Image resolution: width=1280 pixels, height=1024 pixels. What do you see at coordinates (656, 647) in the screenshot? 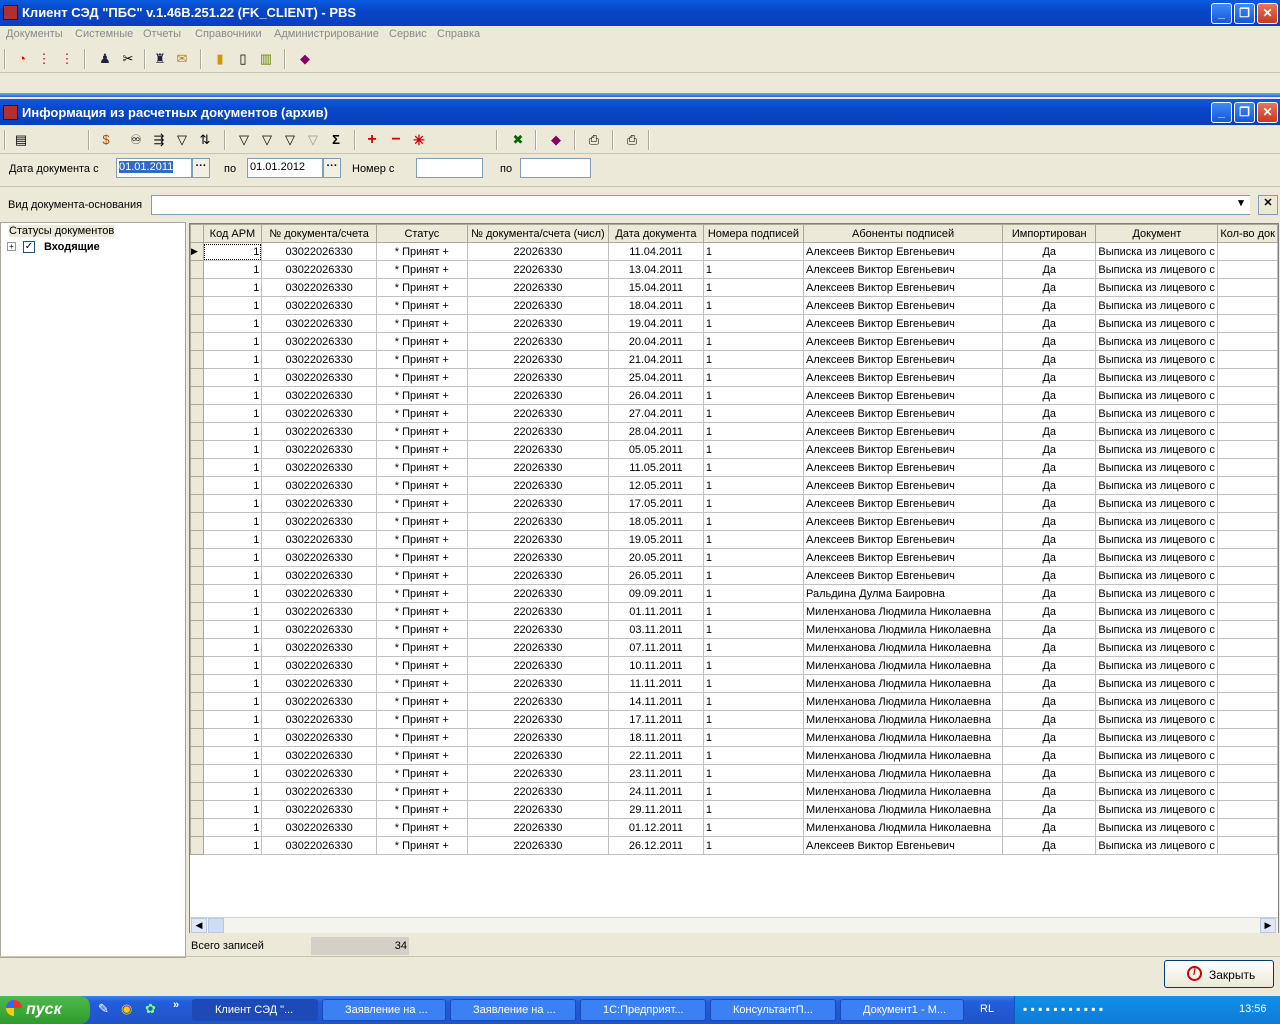
I see `table-cell: 07.11.2011` at bounding box center [656, 647].